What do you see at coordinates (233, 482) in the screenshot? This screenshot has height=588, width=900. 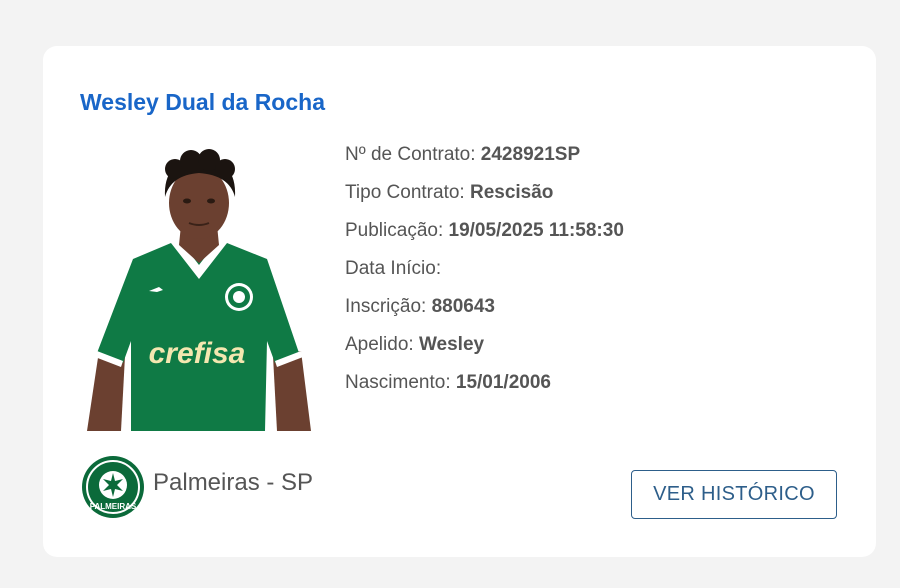 I see `club-name: Palmeiras - SP` at bounding box center [233, 482].